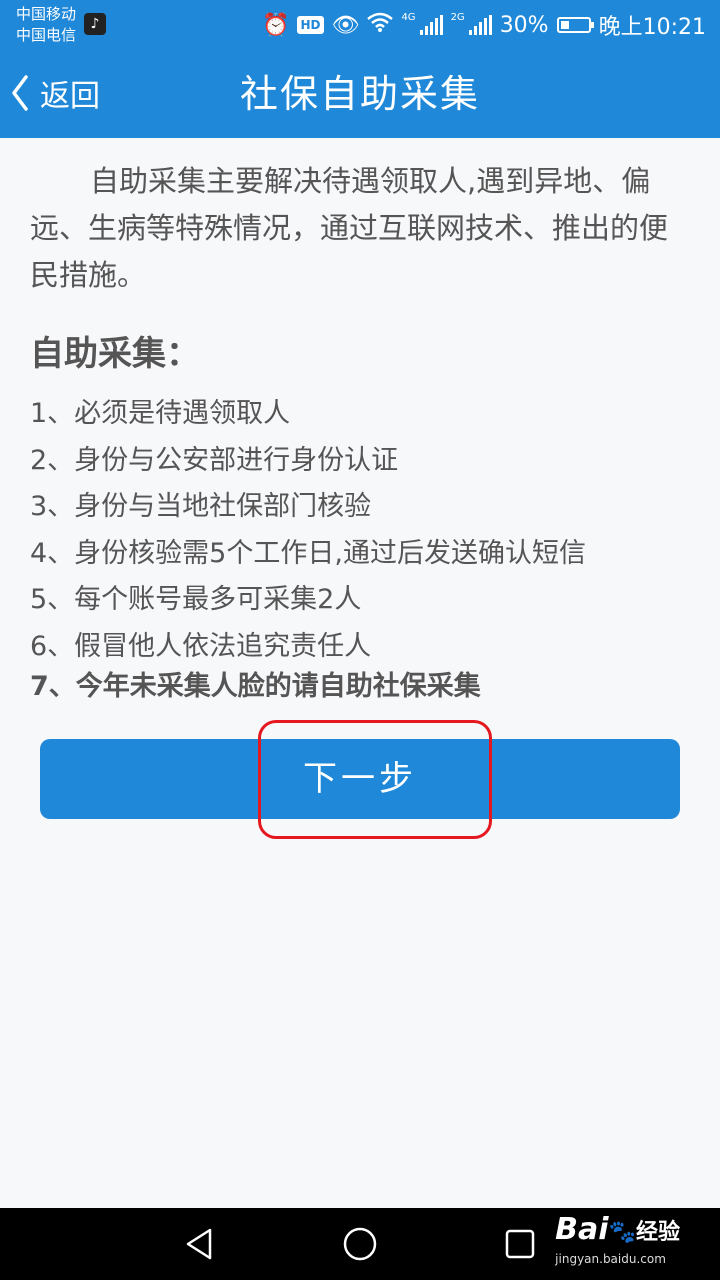 The width and height of the screenshot is (720, 1280). Describe the element at coordinates (160, 413) in the screenshot. I see `list-item: 1、必须是待遇领取人` at that location.